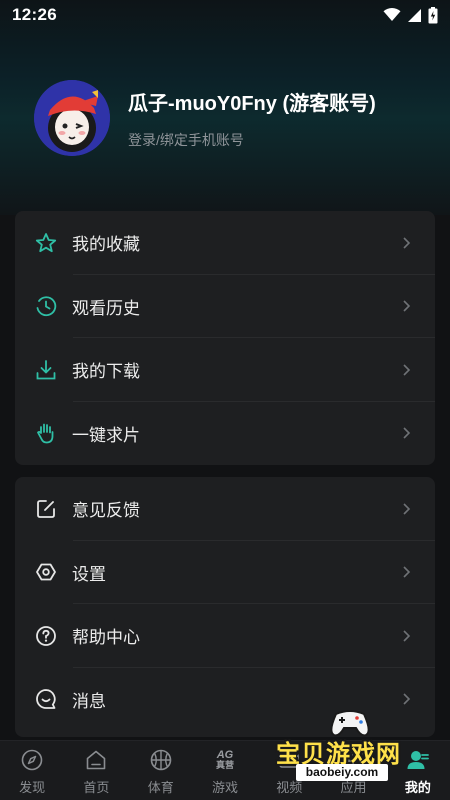 The image size is (450, 800). Describe the element at coordinates (89, 574) in the screenshot. I see `menu-item-label: 设置` at that location.